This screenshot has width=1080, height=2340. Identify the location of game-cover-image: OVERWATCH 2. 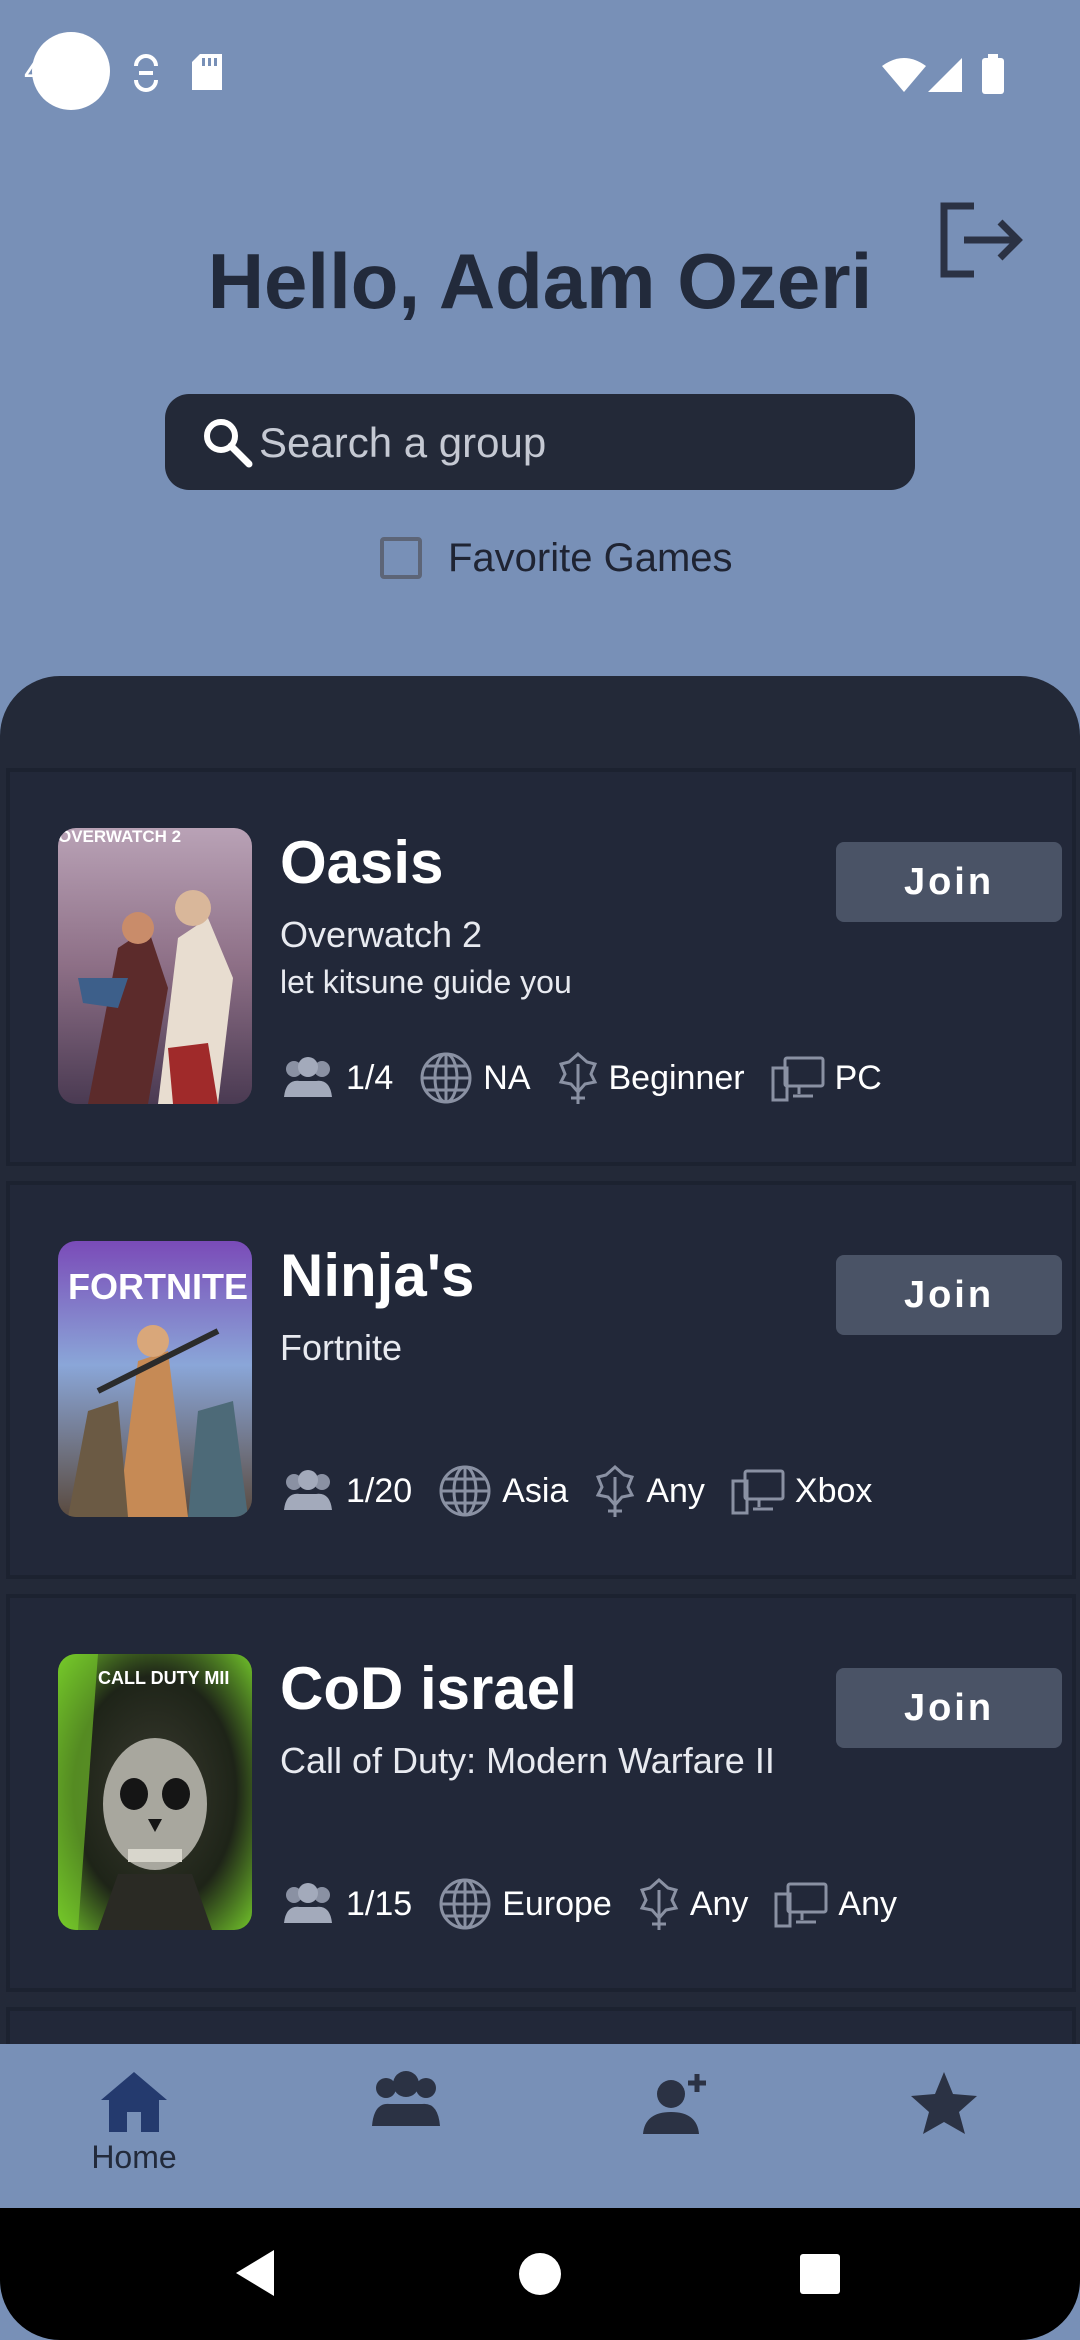
(155, 966).